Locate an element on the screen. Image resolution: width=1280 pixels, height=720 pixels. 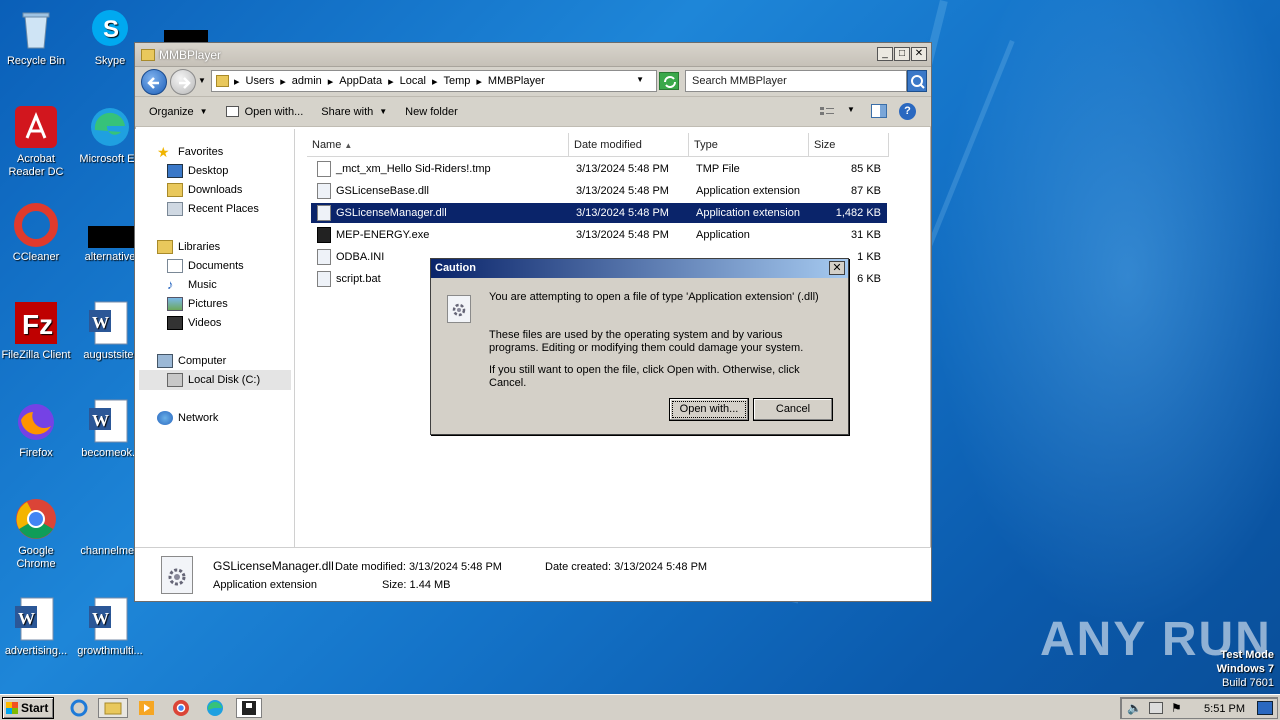
nav-computer: Computer is located at coordinates (191, 361).